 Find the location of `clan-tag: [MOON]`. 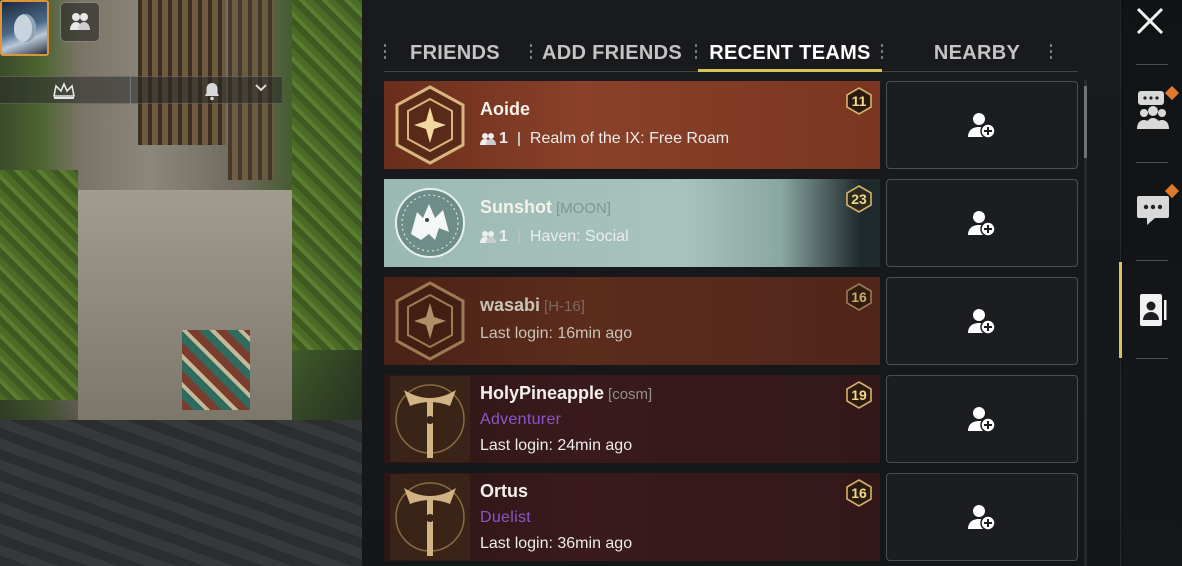

clan-tag: [MOON] is located at coordinates (583, 208).